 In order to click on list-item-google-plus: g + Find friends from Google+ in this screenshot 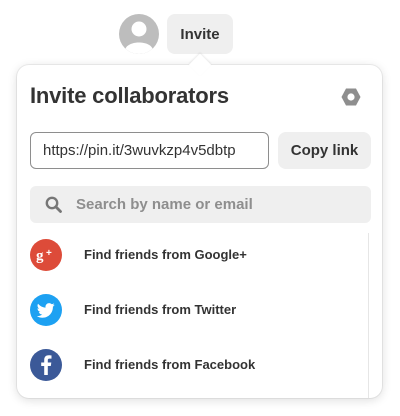, I will do `click(193, 258)`.